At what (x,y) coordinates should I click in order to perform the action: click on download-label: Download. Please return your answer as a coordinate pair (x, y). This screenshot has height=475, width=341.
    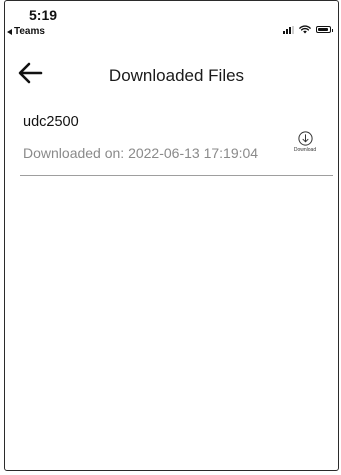
    Looking at the image, I should click on (305, 150).